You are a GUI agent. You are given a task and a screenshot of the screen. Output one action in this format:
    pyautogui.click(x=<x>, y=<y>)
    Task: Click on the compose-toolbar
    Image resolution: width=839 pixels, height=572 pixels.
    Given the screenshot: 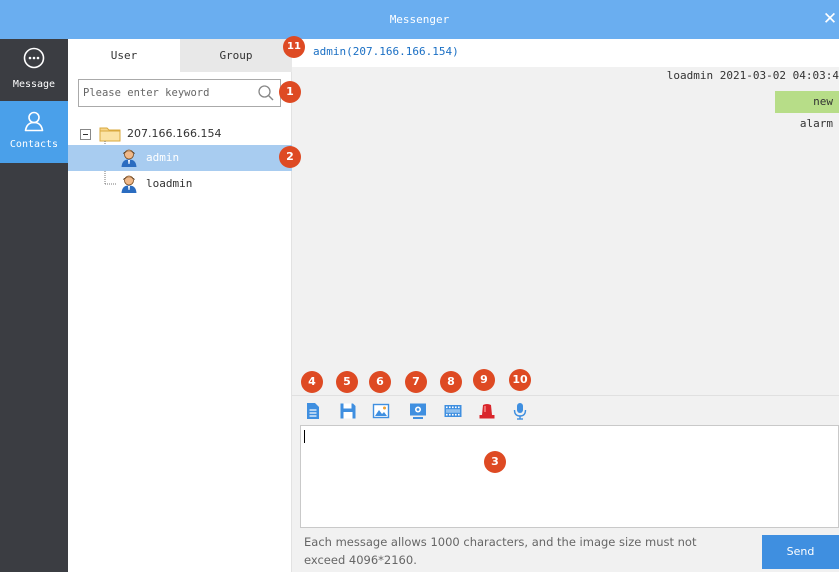 What is the action you would take?
    pyautogui.click(x=565, y=410)
    